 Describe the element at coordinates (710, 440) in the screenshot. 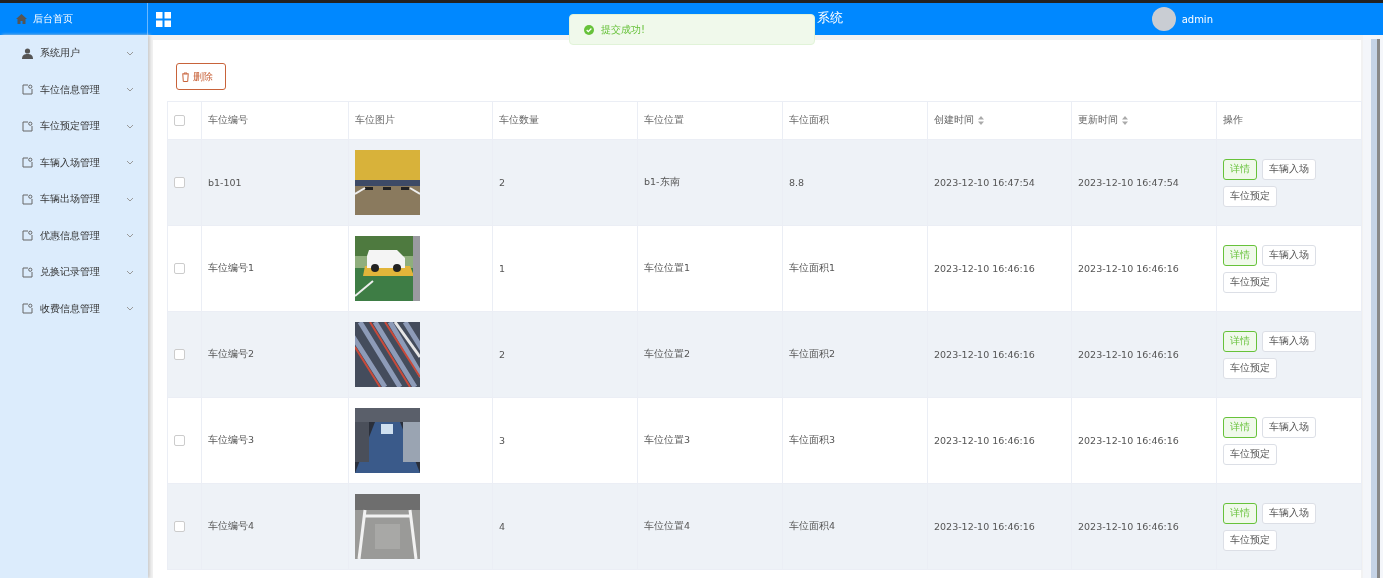

I see `table-cell: 车位位置3` at that location.